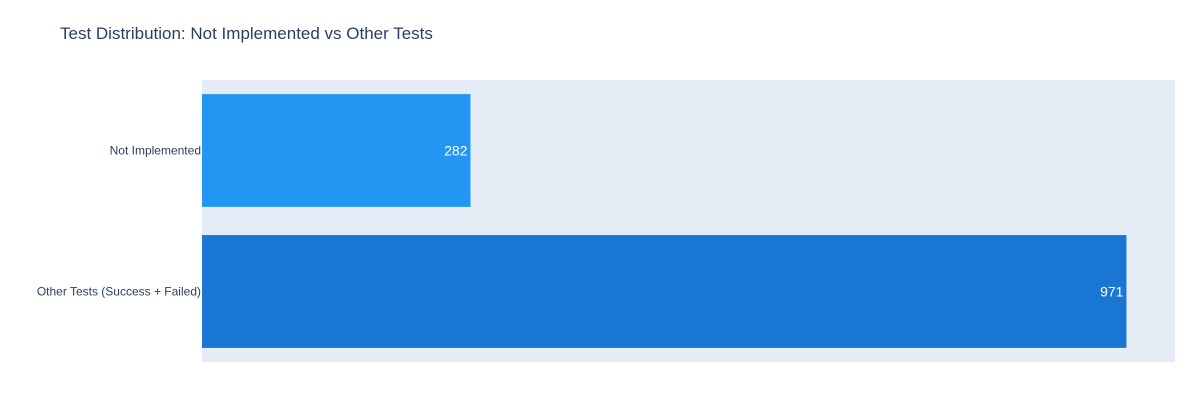  I want to click on category-tick-label: Not Implemented, so click(155, 151).